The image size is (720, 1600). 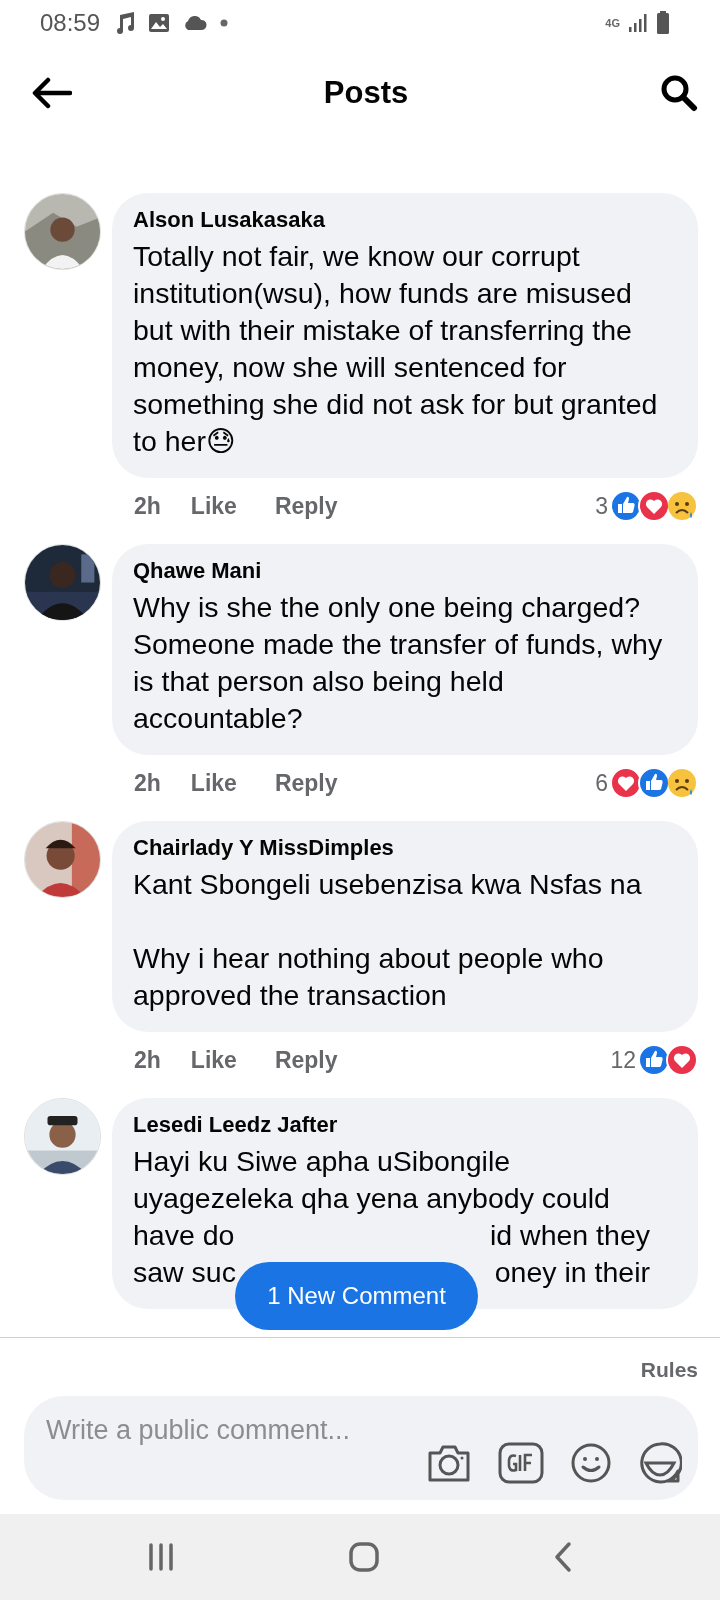 I want to click on signal-icon, so click(x=638, y=23).